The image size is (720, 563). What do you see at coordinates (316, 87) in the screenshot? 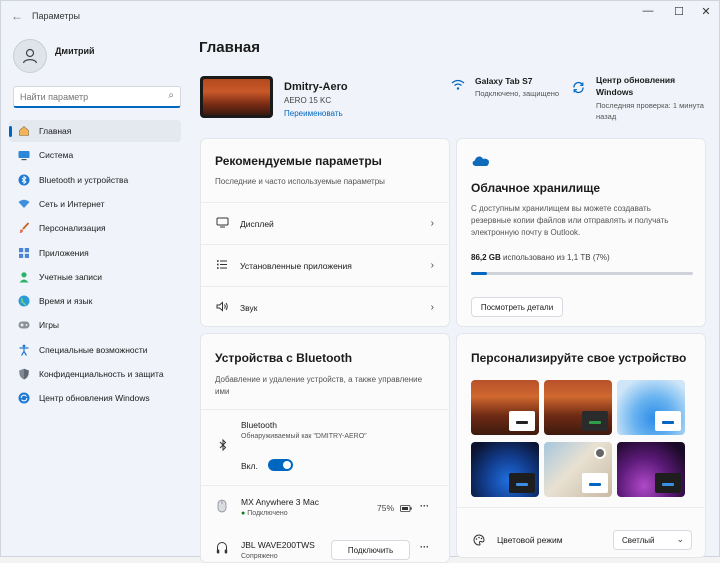
I see `device-name: Dmitry-Aero` at bounding box center [316, 87].